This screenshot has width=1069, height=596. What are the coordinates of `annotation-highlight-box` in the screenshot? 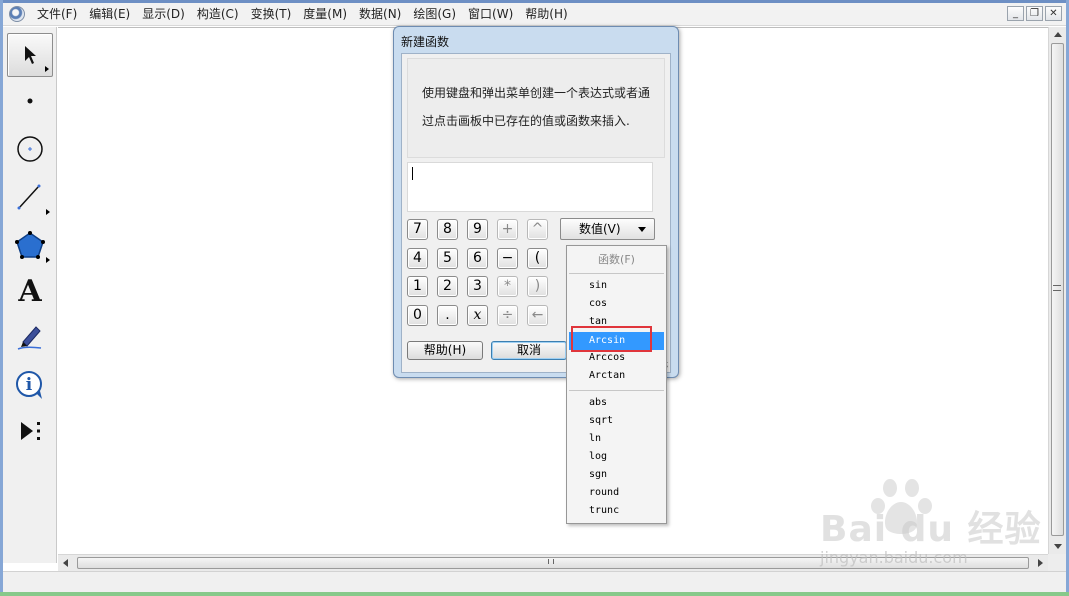 It's located at (611, 339).